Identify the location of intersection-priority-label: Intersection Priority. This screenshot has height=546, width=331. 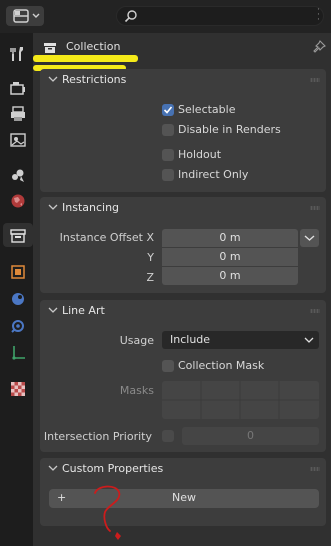
(97, 436).